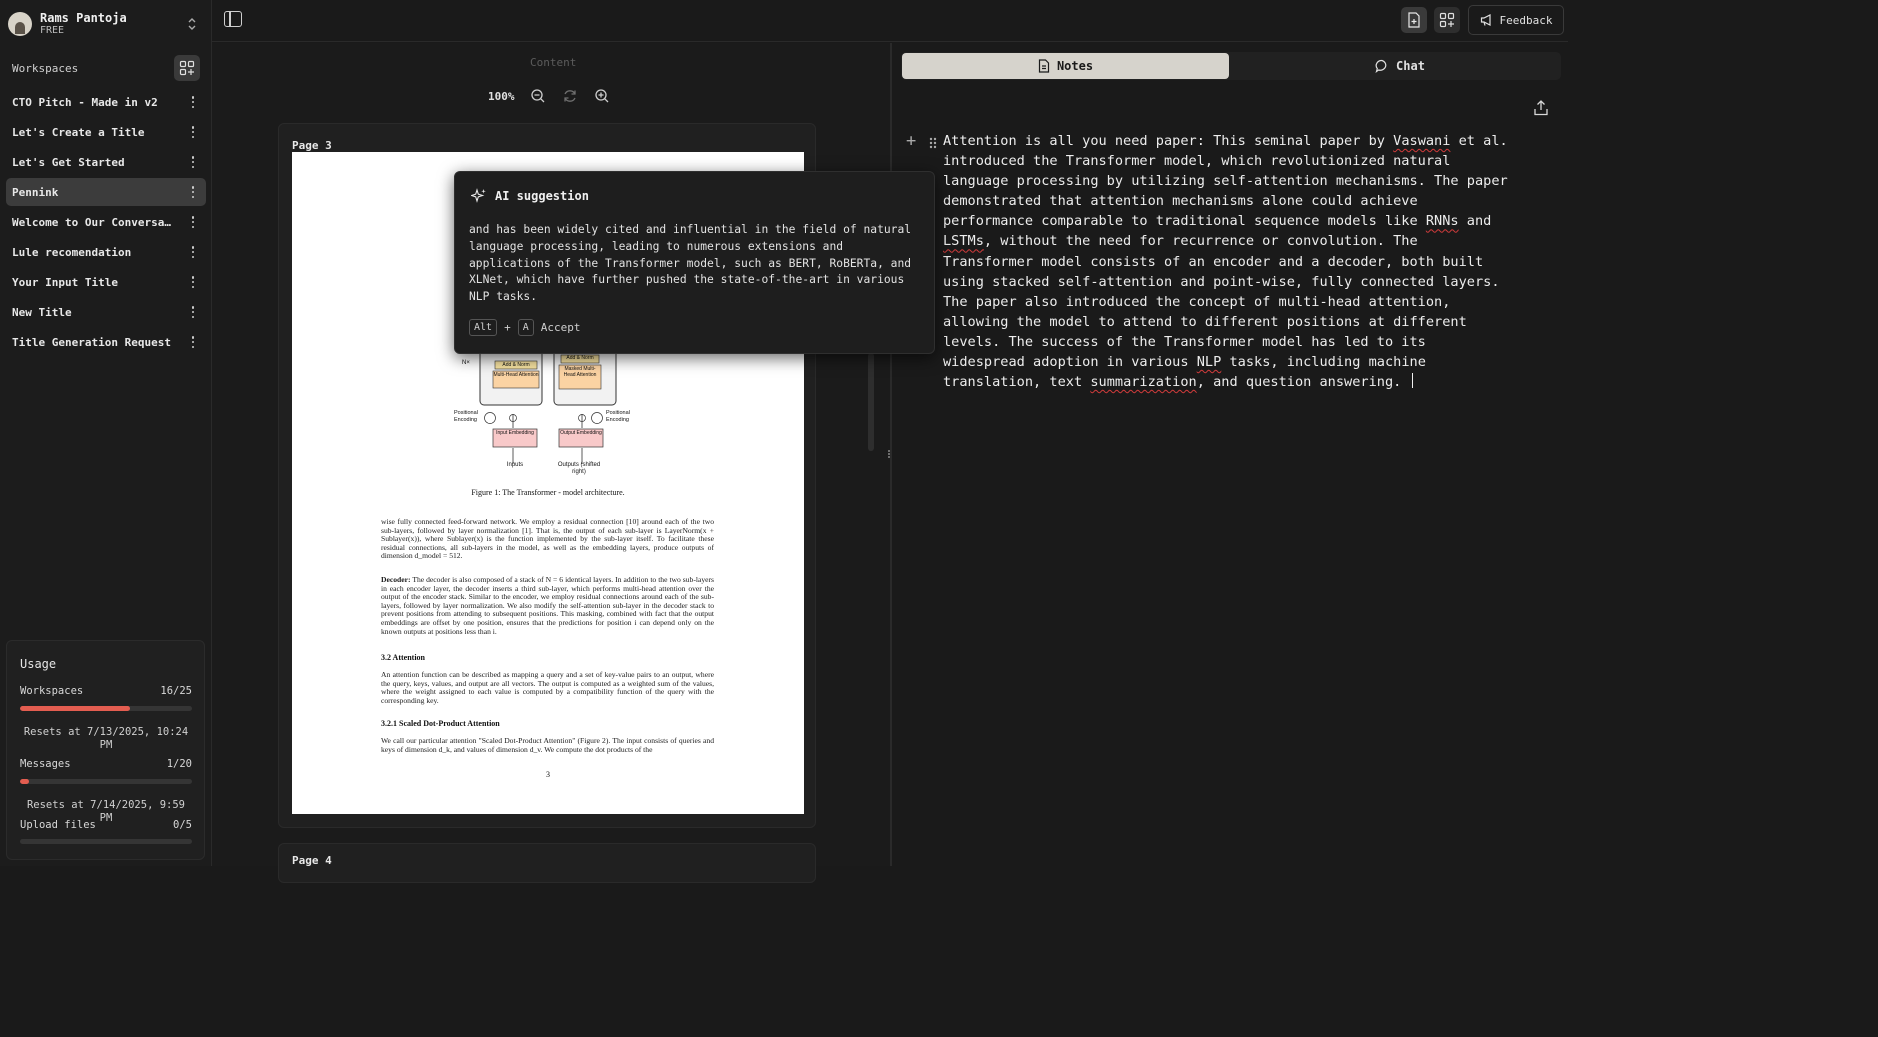  I want to click on diagram-inputs: Inputs, so click(515, 465).